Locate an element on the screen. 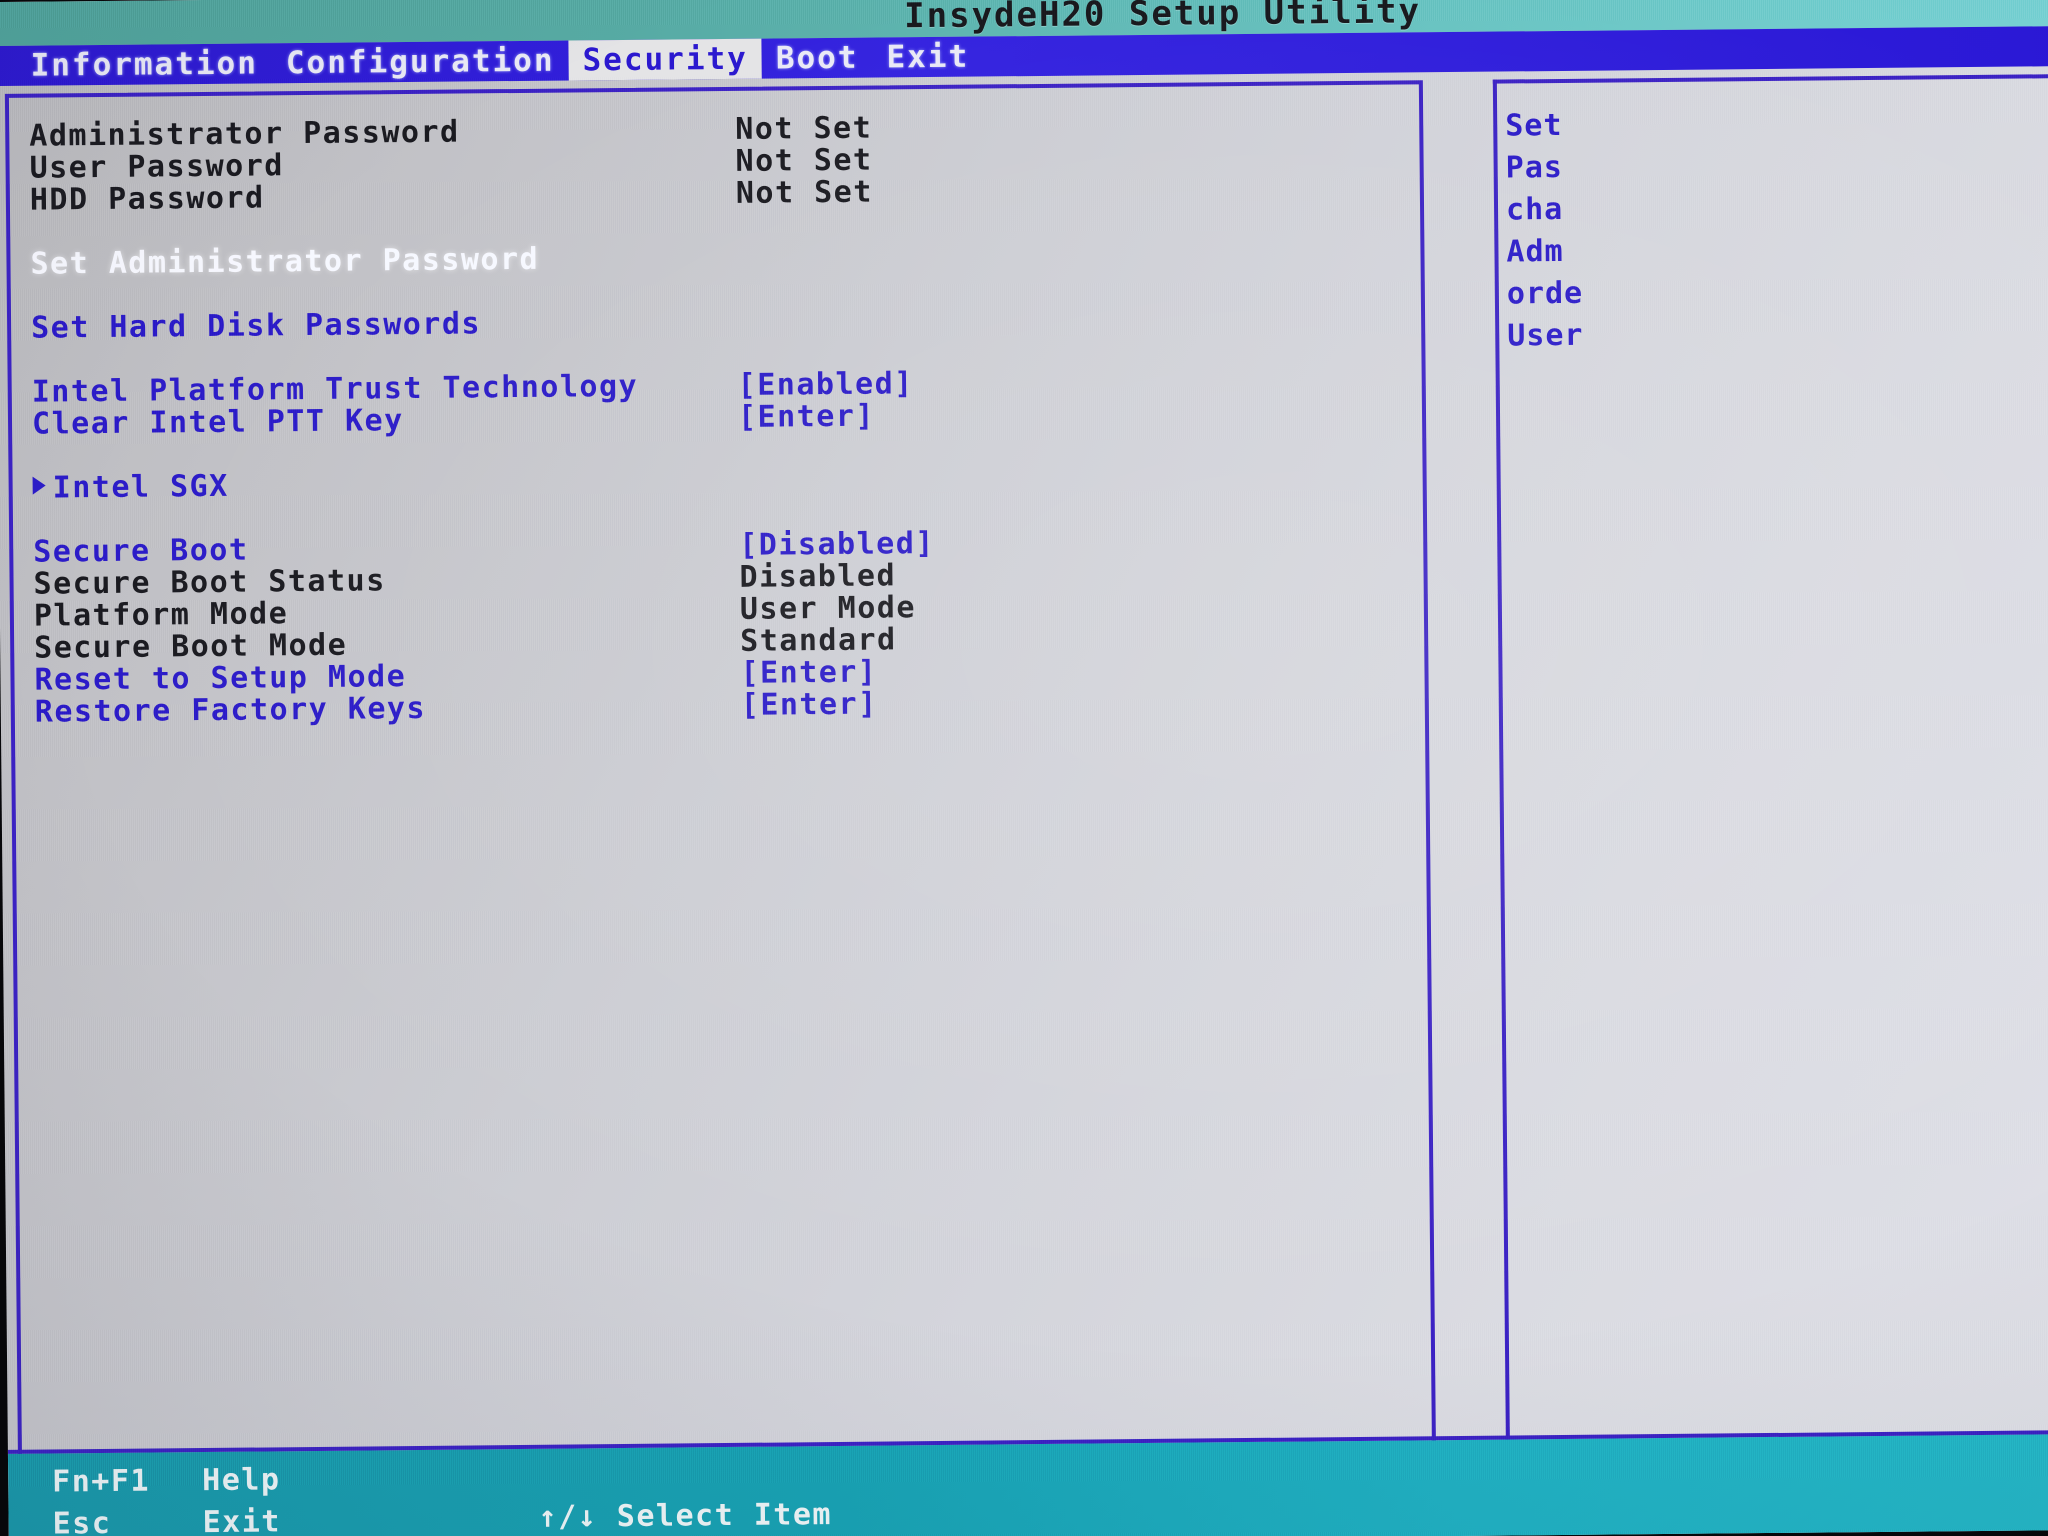 Image resolution: width=2048 pixels, height=1536 pixels. tab-security: Security is located at coordinates (665, 59).